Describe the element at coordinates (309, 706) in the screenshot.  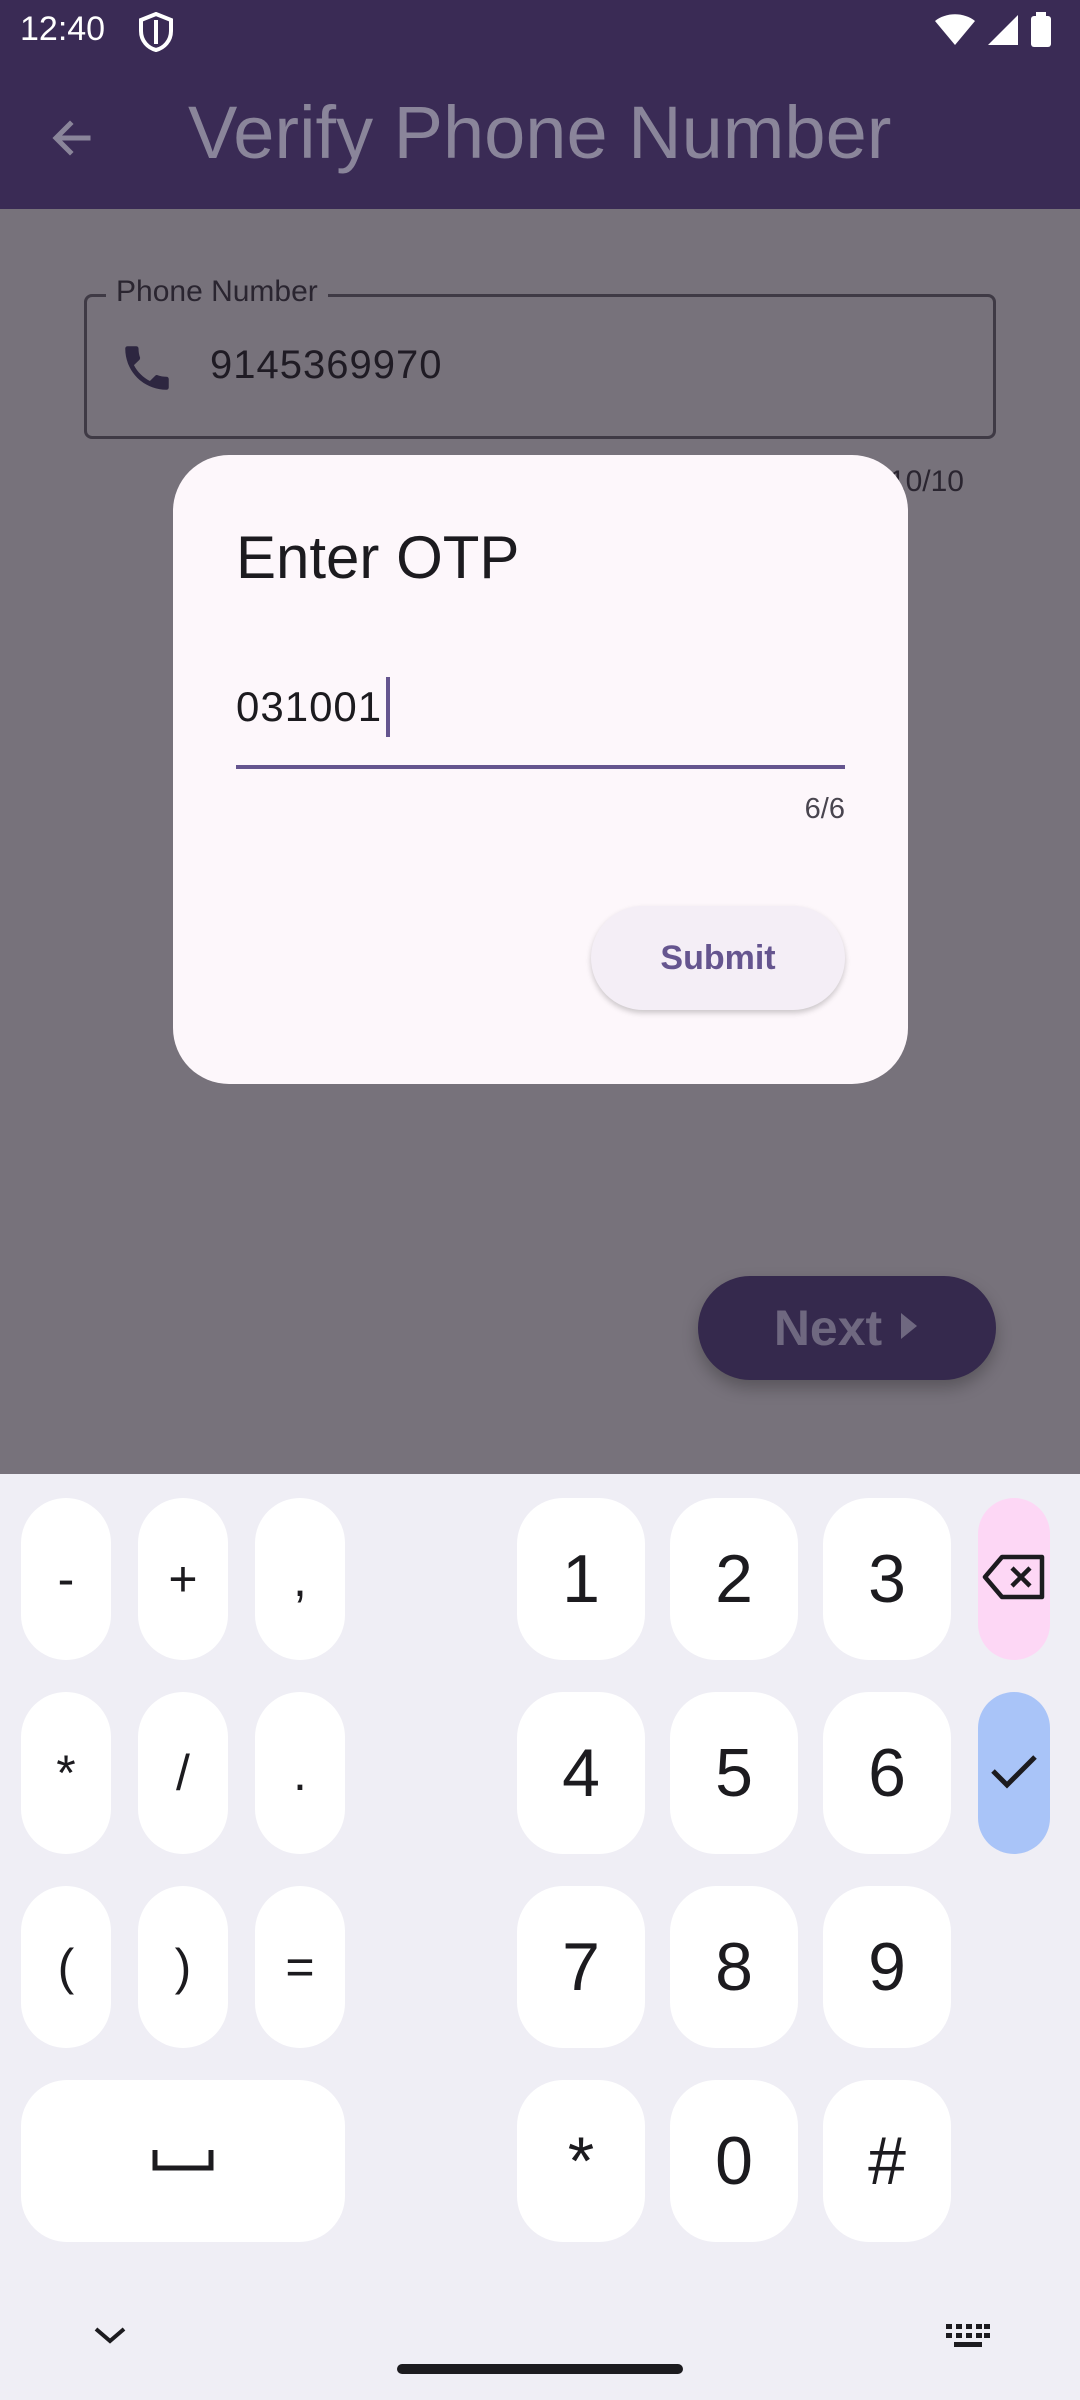
I see `otp-input-value: 031001` at that location.